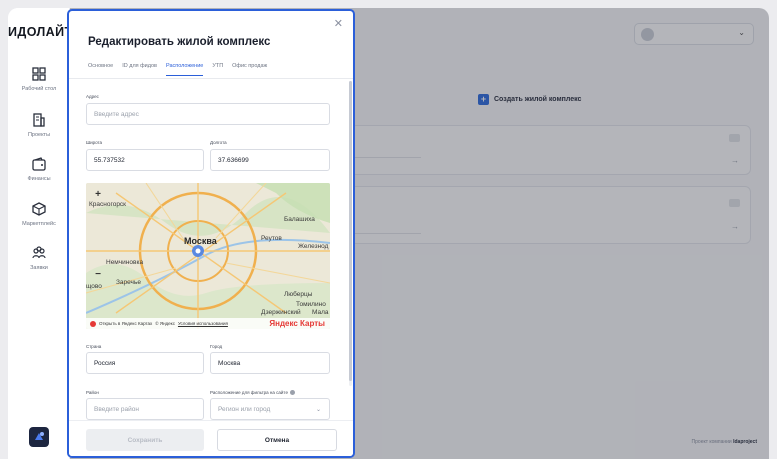 The image size is (777, 459). I want to click on sidebar-item-requests: Заявки, so click(39, 258).